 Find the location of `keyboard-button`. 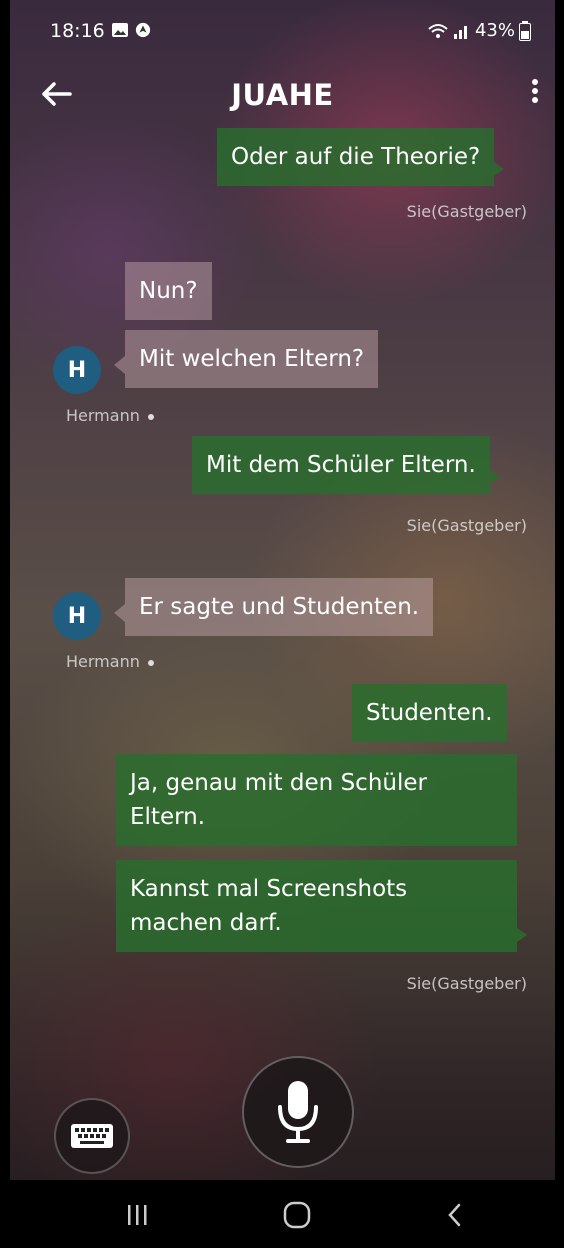

keyboard-button is located at coordinates (92, 1136).